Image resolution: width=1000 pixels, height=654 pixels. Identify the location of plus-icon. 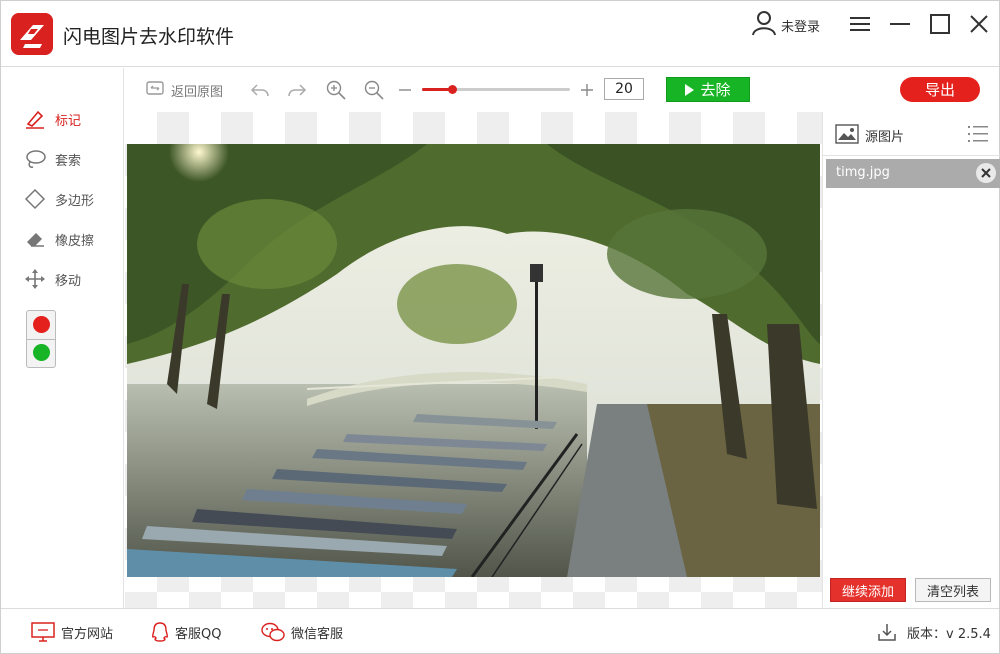
(587, 90).